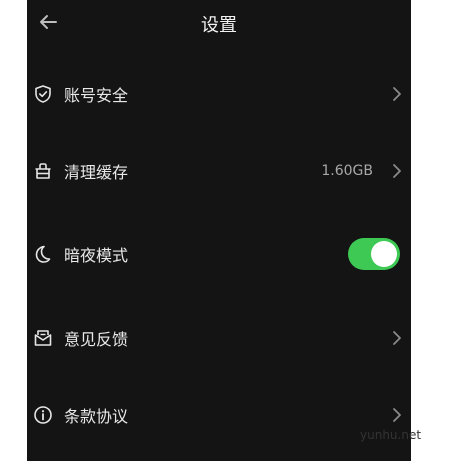 This screenshot has height=461, width=459. What do you see at coordinates (43, 338) in the screenshot?
I see `envelope-icon` at bounding box center [43, 338].